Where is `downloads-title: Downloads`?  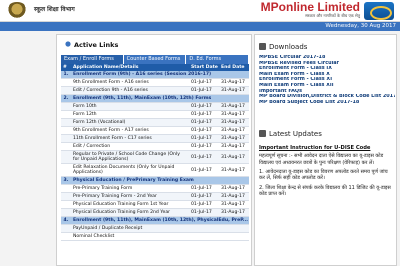 downloads-title: Downloads is located at coordinates (288, 47).